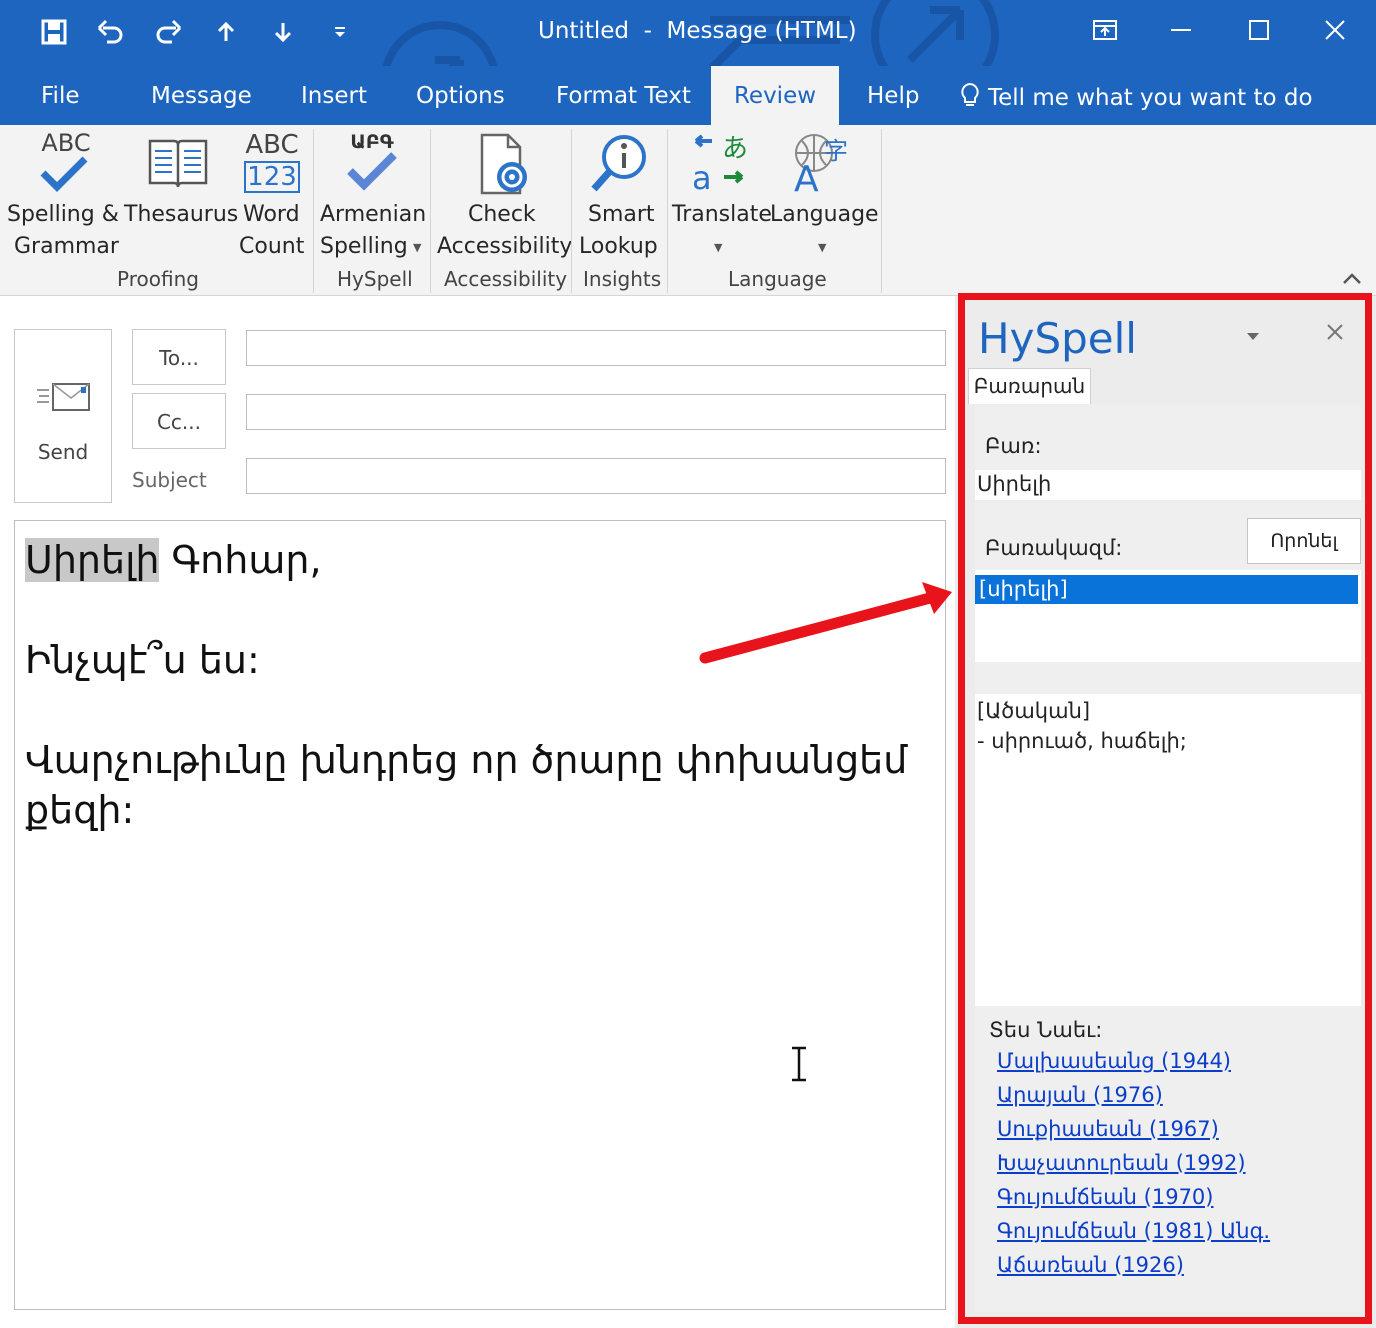 The height and width of the screenshot is (1328, 1376). I want to click on see-also-link: Սուքիասեան (1967), so click(1133, 1129).